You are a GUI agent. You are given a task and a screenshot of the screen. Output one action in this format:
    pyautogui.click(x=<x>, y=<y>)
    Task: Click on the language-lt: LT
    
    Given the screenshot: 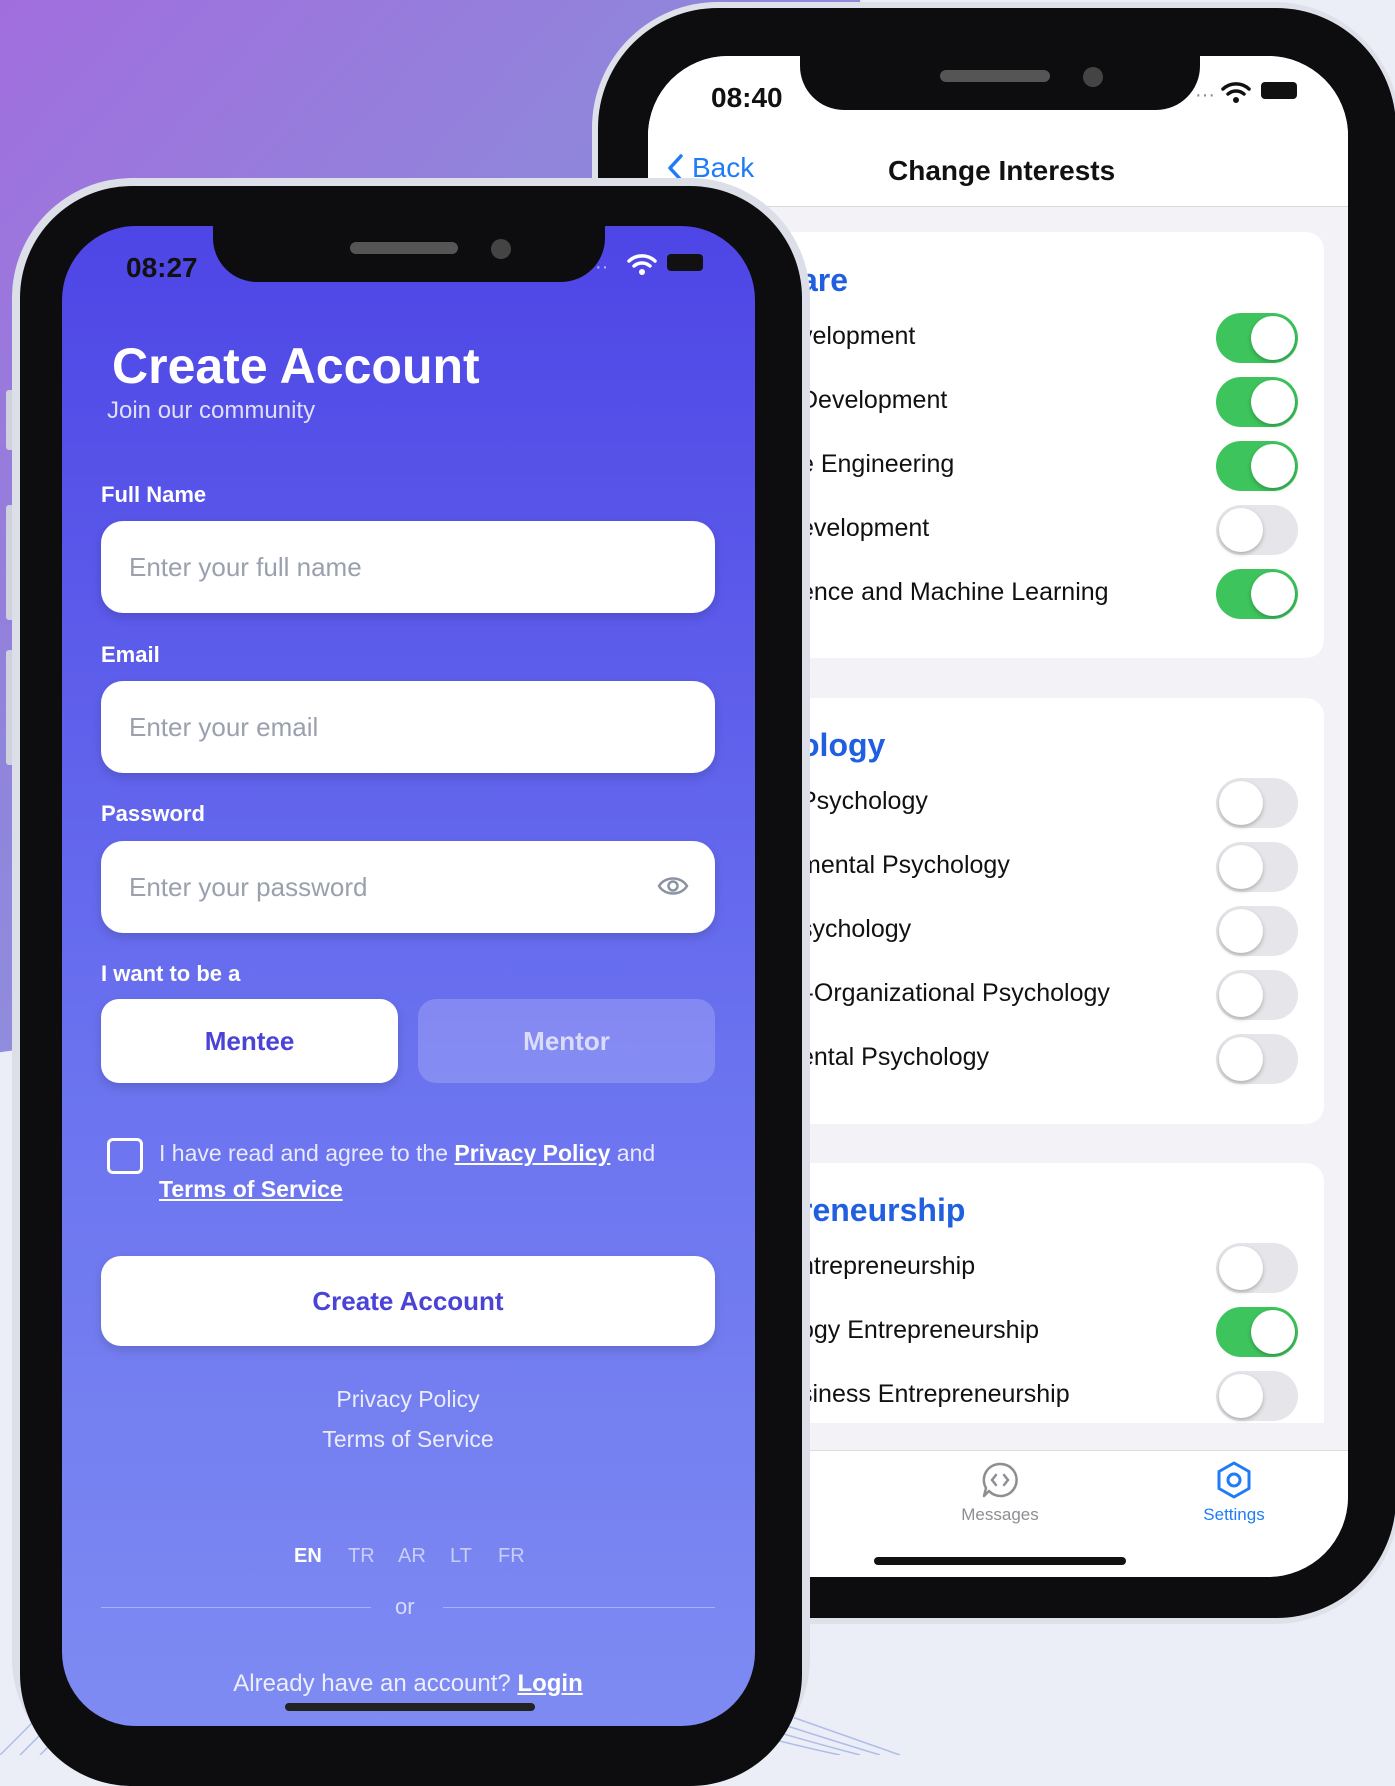 What is the action you would take?
    pyautogui.click(x=461, y=1556)
    